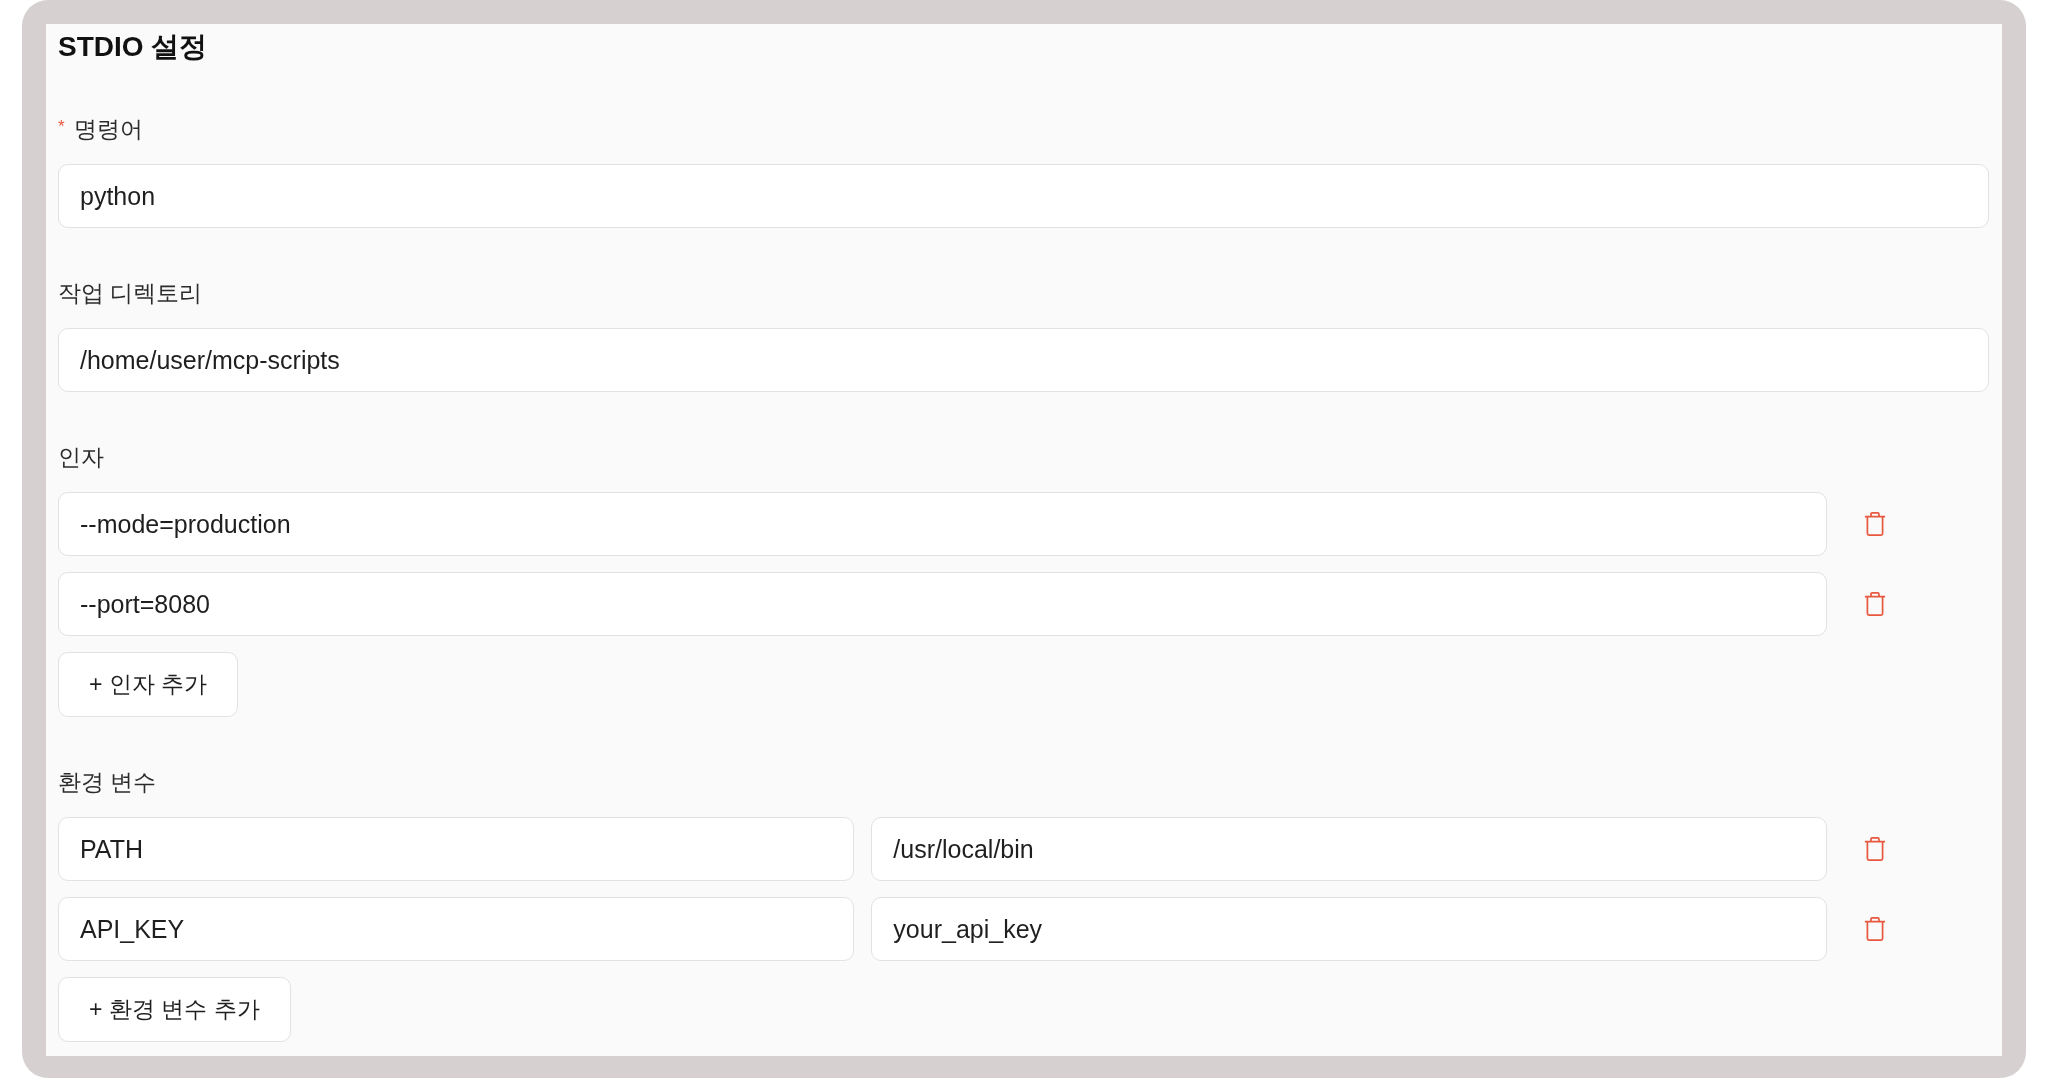  I want to click on field-label: 환경 변수, so click(107, 782).